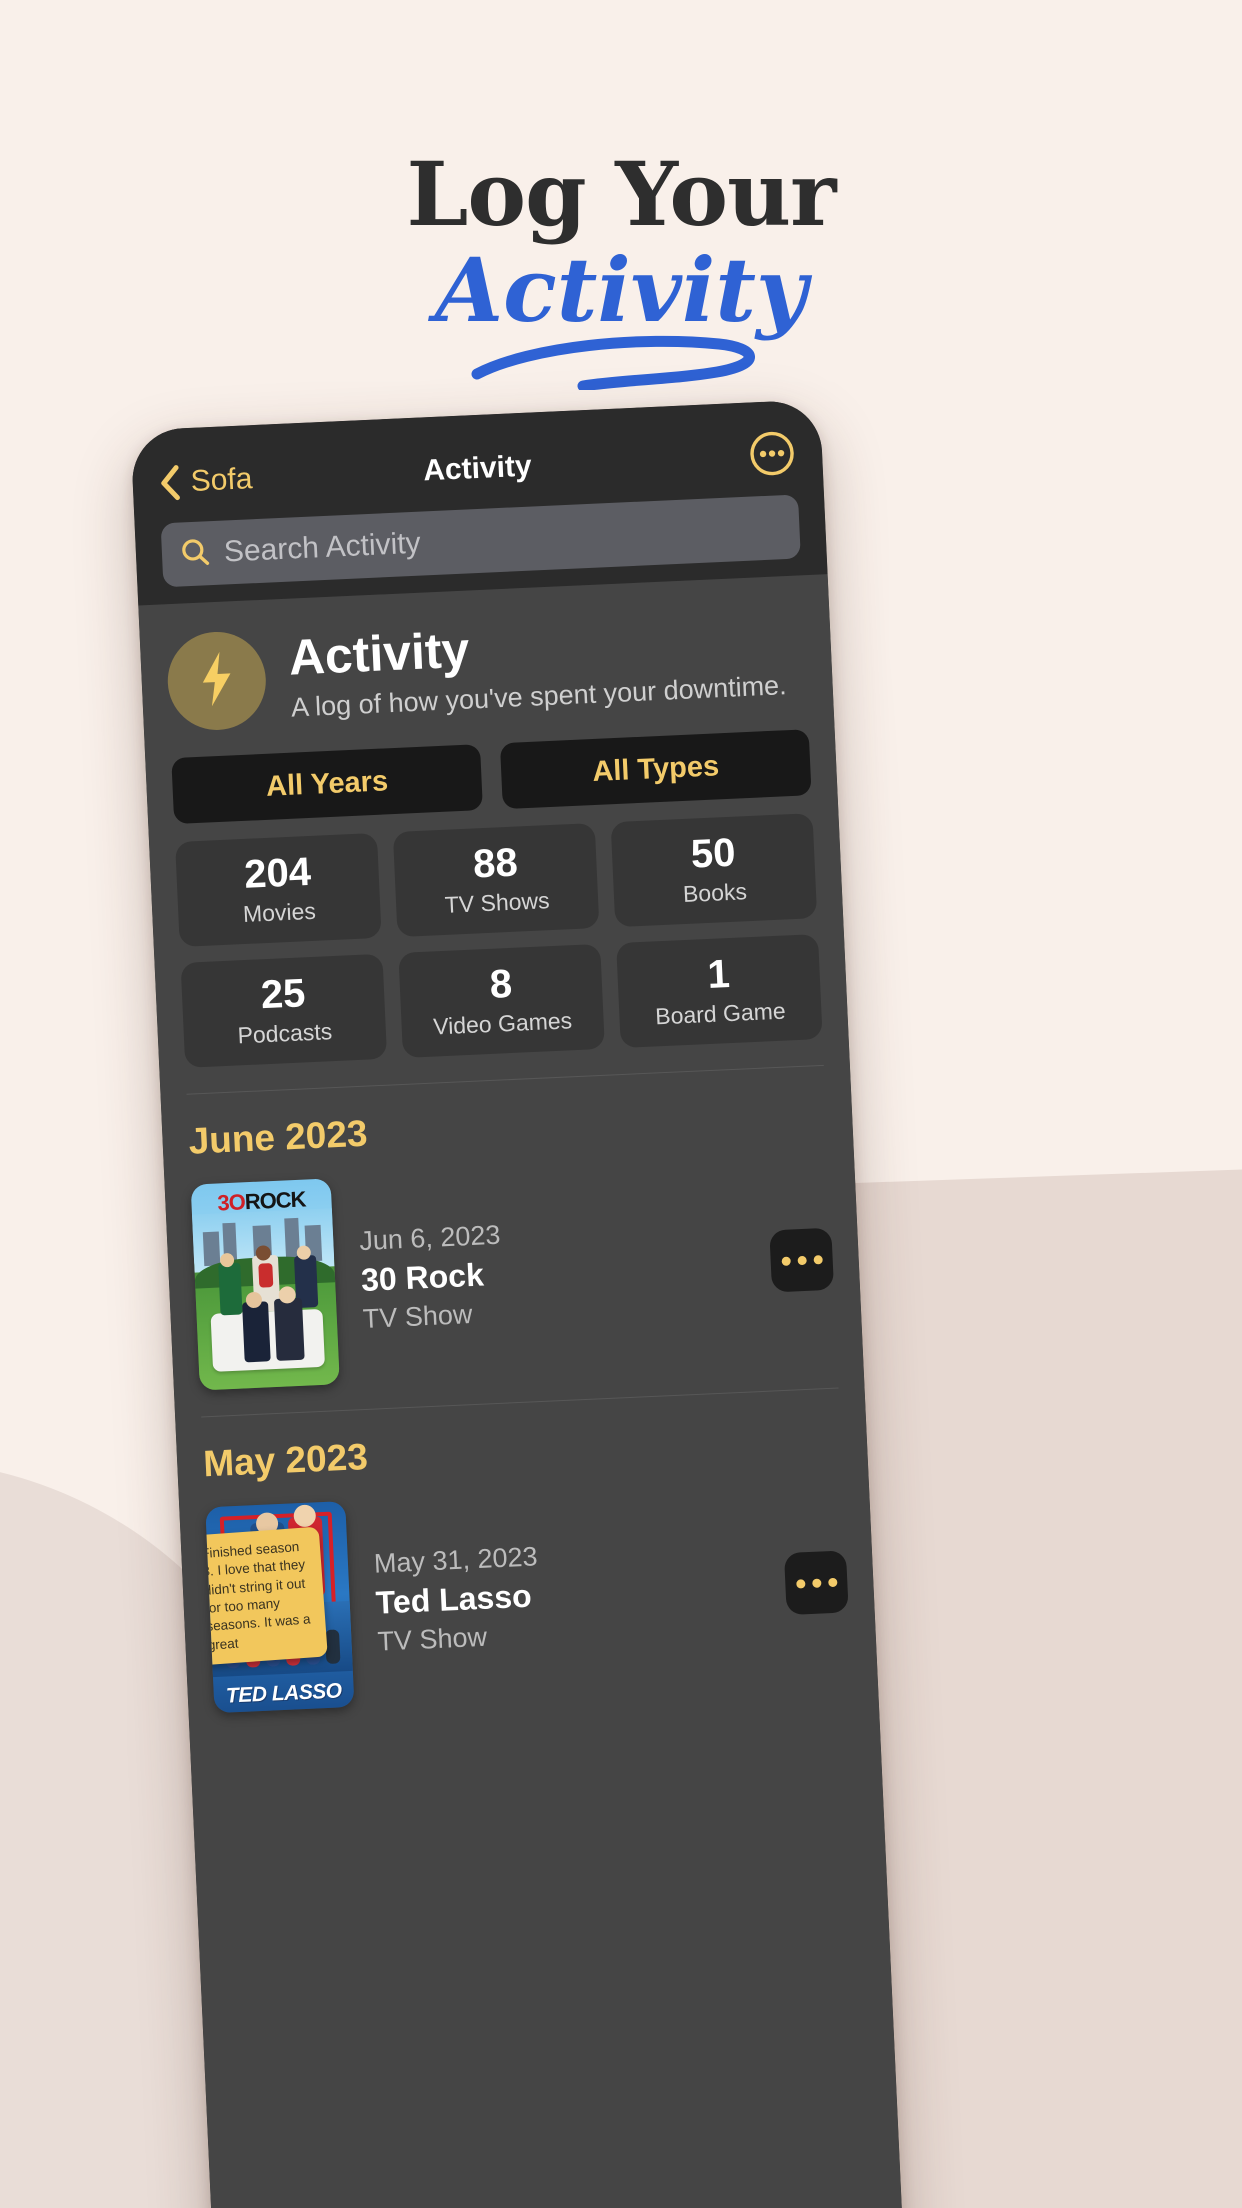  Describe the element at coordinates (278, 1137) in the screenshot. I see `month-heading-june: June 2023` at that location.